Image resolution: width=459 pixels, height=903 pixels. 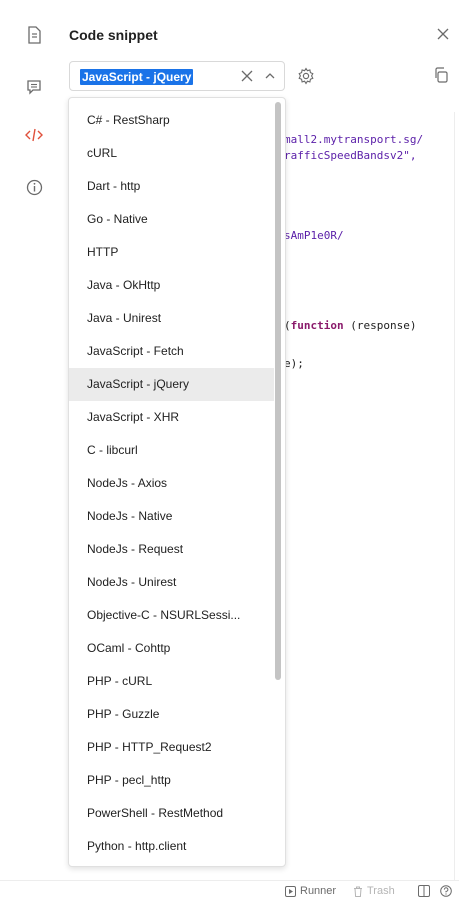 I want to click on language-option: JavaScript - Fetch, so click(x=171, y=351).